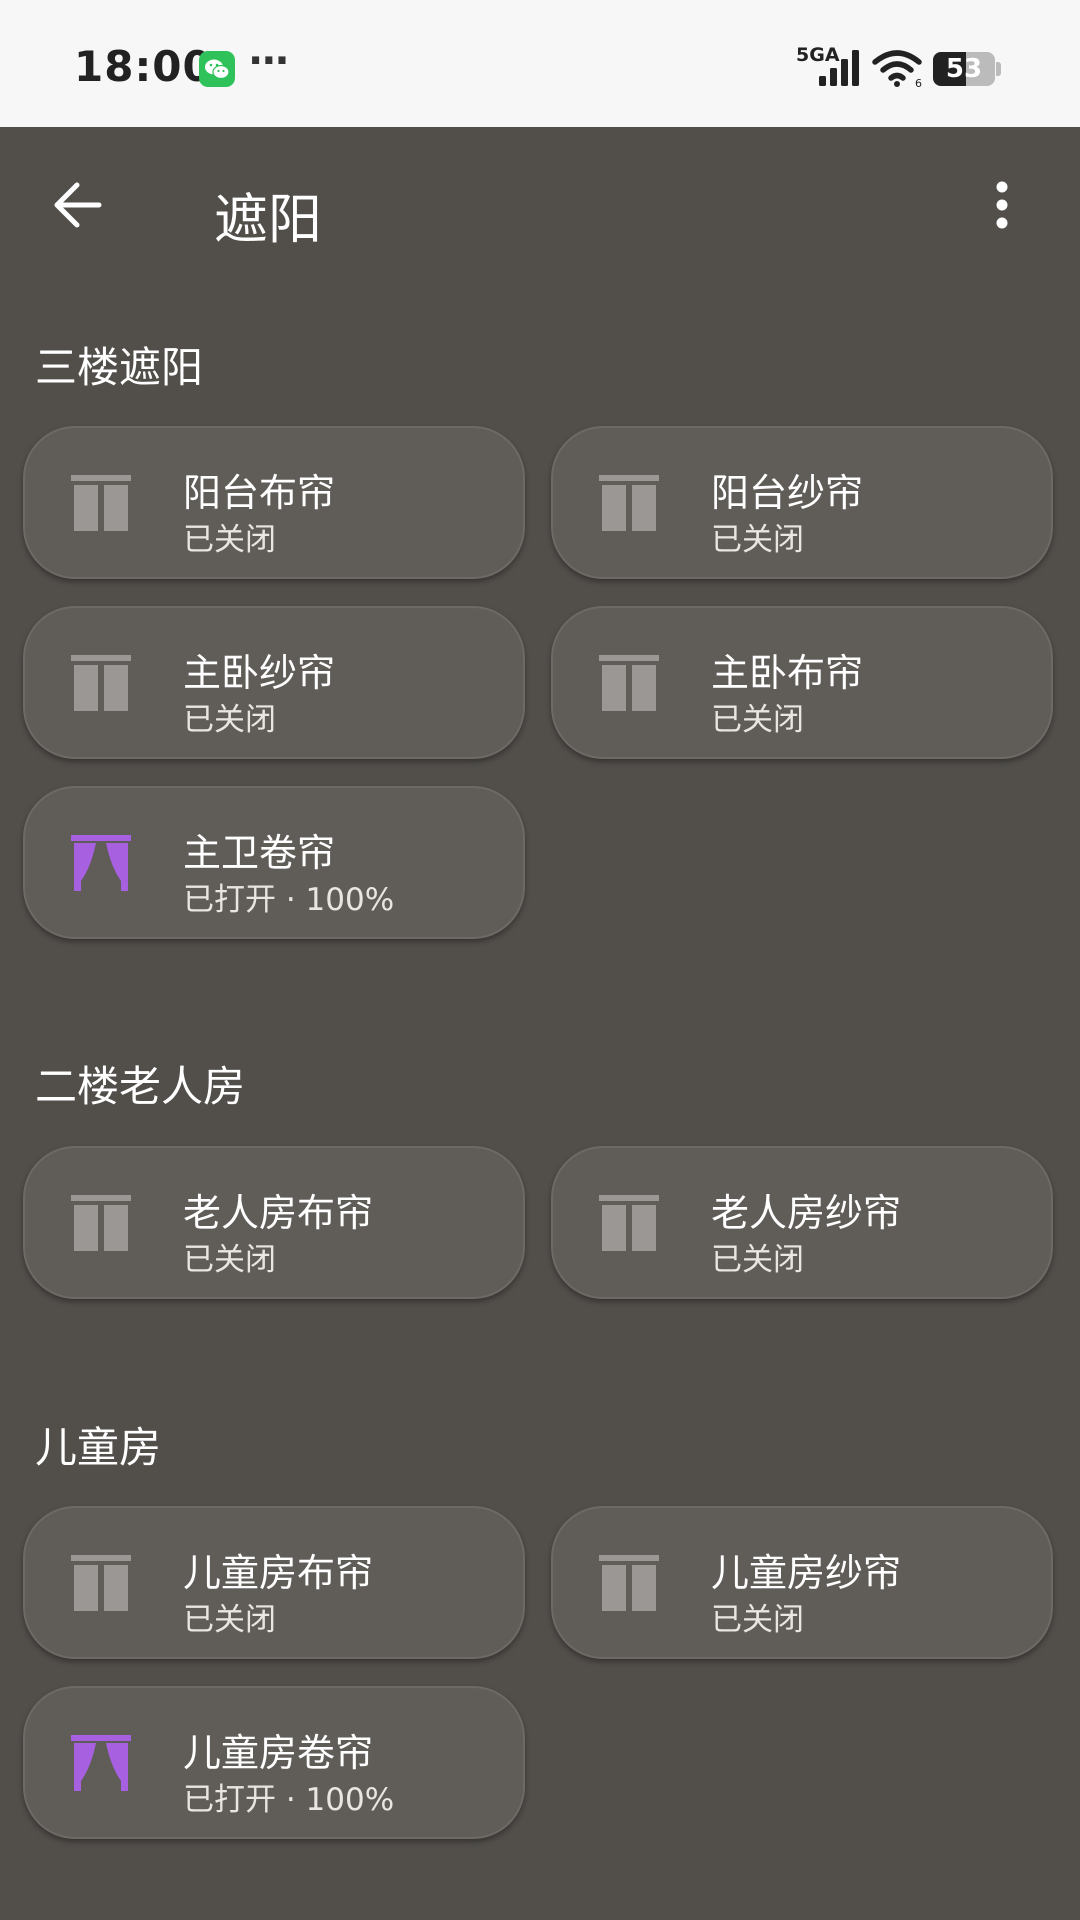 The width and height of the screenshot is (1080, 1920). Describe the element at coordinates (217, 69) in the screenshot. I see `wechat-icon` at that location.